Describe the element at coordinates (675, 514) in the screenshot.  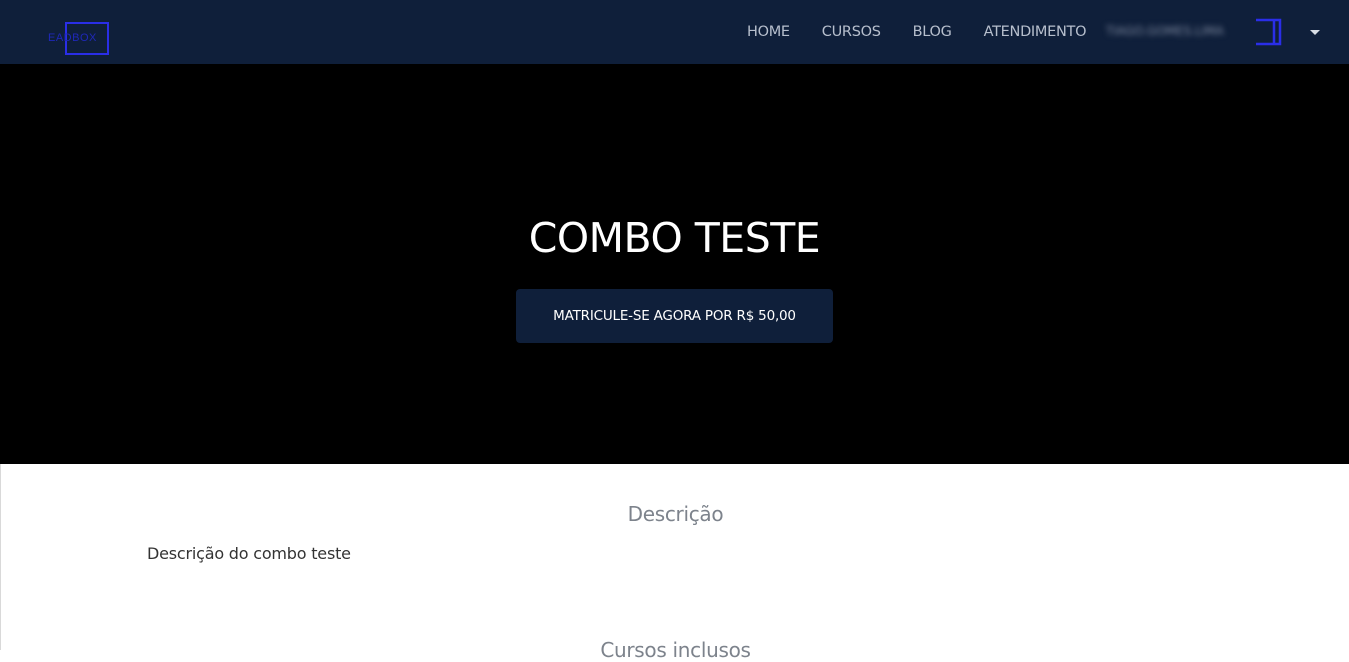
I see `description-heading: Descrição` at that location.